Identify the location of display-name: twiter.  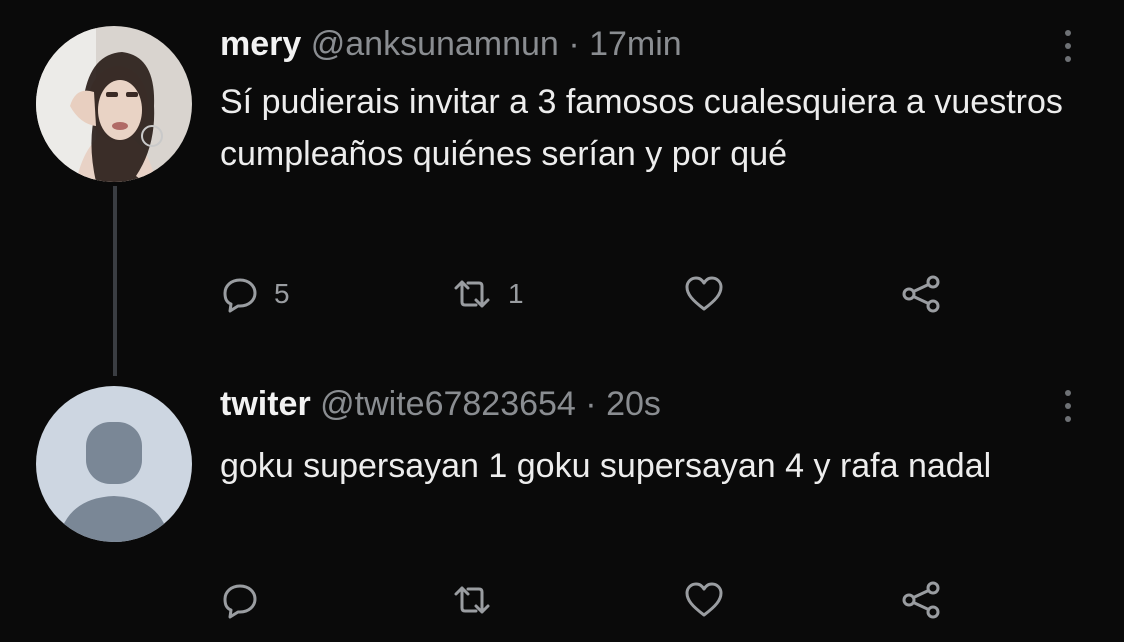
(265, 404).